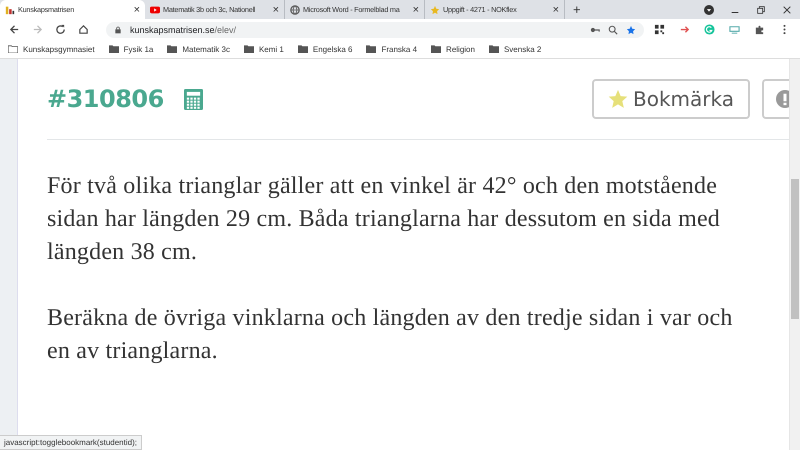  Describe the element at coordinates (14, 29) in the screenshot. I see `back-icon` at that location.